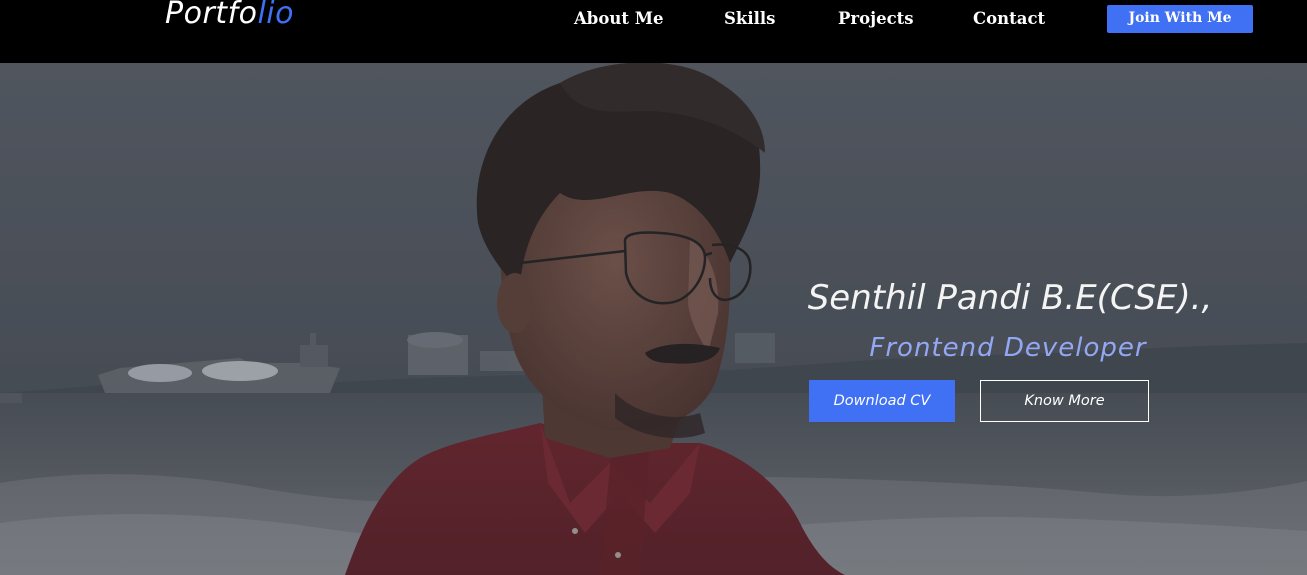  I want to click on nav-link-skills: Skills, so click(749, 18).